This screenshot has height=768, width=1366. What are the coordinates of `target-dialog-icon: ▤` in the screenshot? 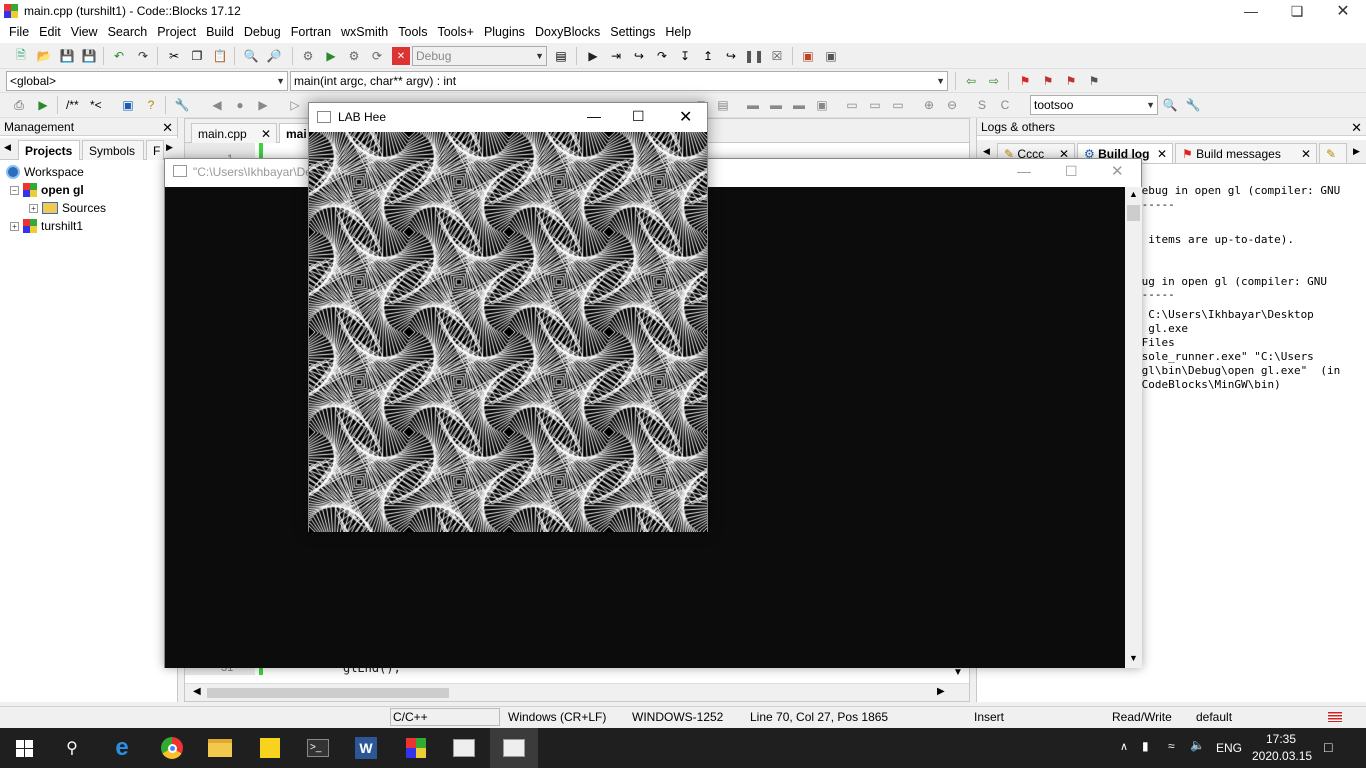 It's located at (561, 56).